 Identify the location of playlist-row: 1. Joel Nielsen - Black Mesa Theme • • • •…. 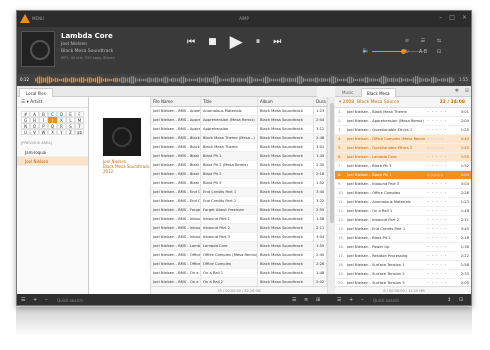
(403, 112).